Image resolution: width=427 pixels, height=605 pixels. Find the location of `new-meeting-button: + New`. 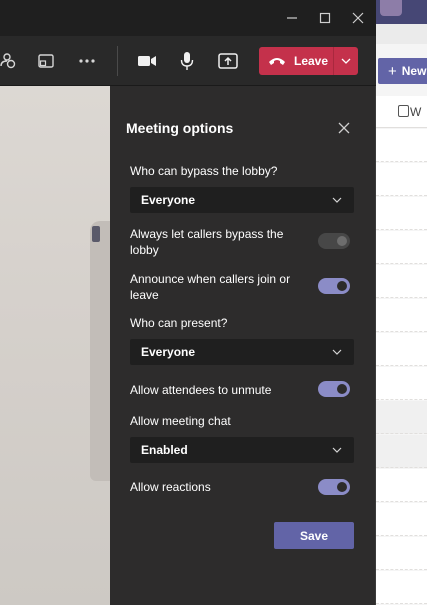

new-meeting-button: + New is located at coordinates (402, 71).